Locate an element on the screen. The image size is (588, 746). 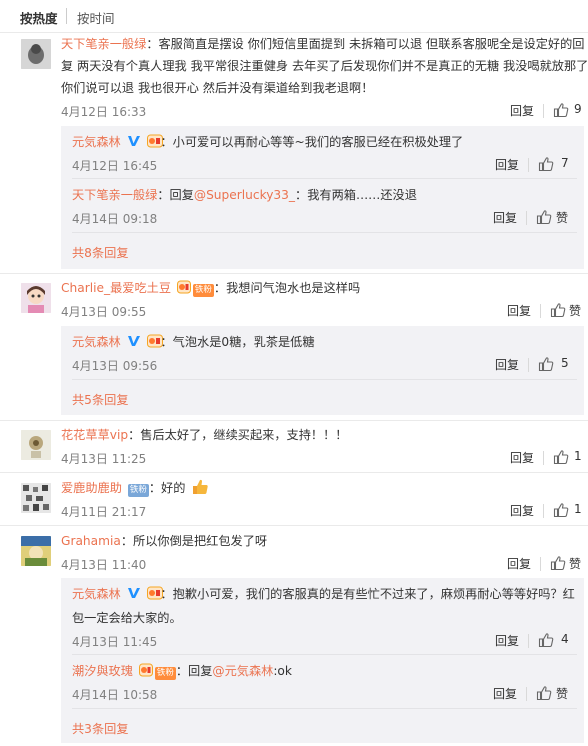
like-count: 5 is located at coordinates (565, 363).